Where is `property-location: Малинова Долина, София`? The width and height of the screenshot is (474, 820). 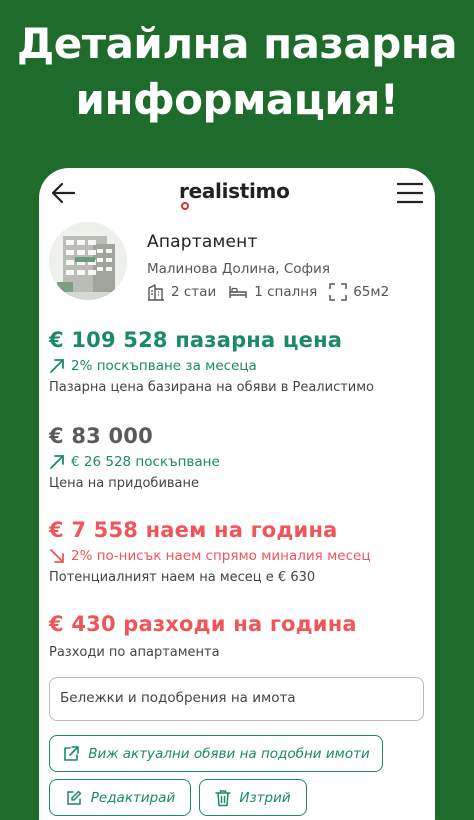
property-location: Малинова Долина, София is located at coordinates (238, 269).